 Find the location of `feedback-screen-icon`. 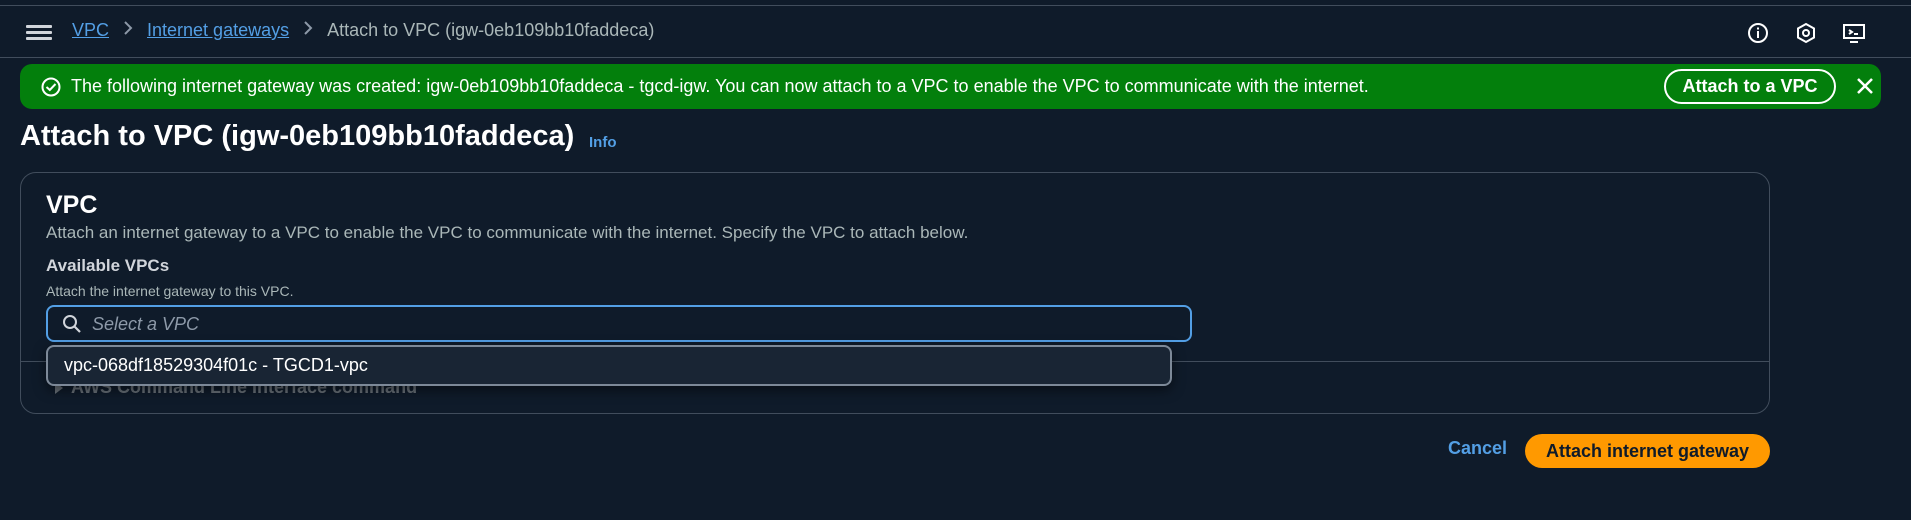

feedback-screen-icon is located at coordinates (1854, 33).